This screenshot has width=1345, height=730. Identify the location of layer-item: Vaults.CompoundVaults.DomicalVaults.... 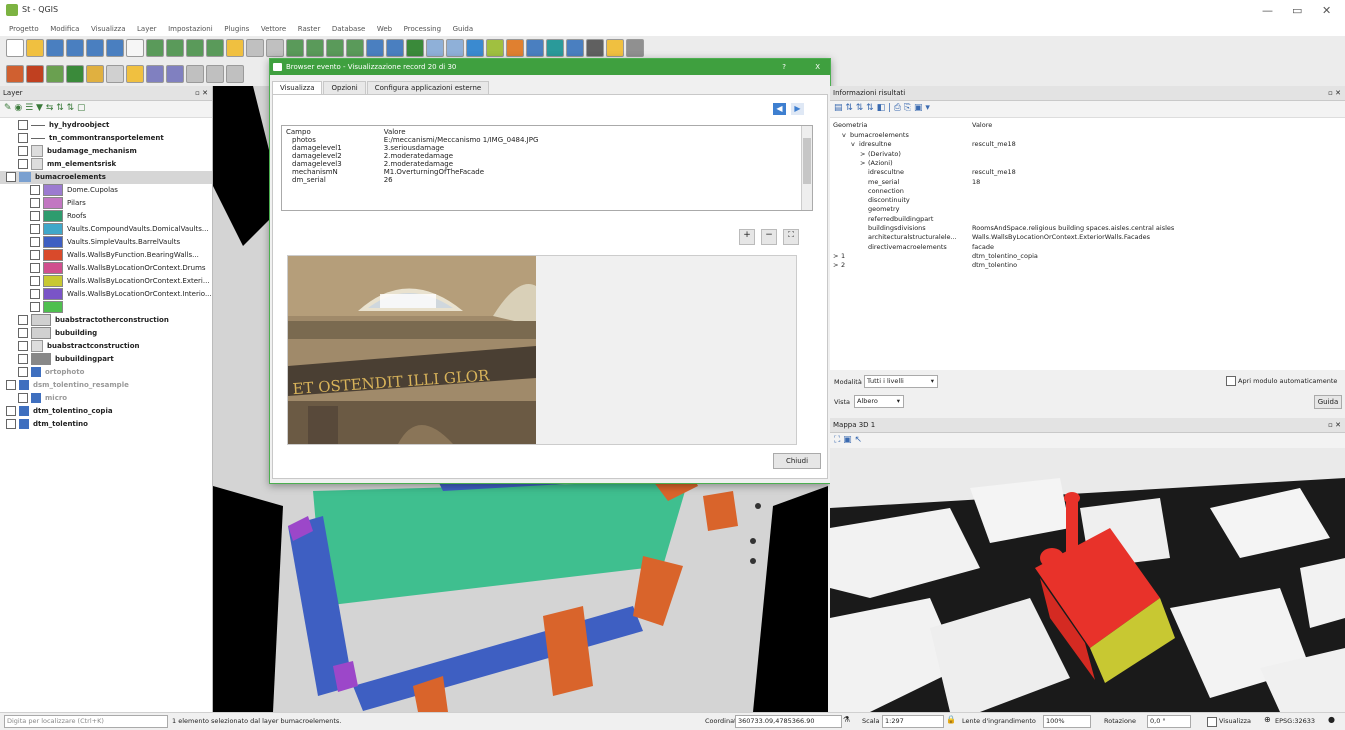
(106, 229).